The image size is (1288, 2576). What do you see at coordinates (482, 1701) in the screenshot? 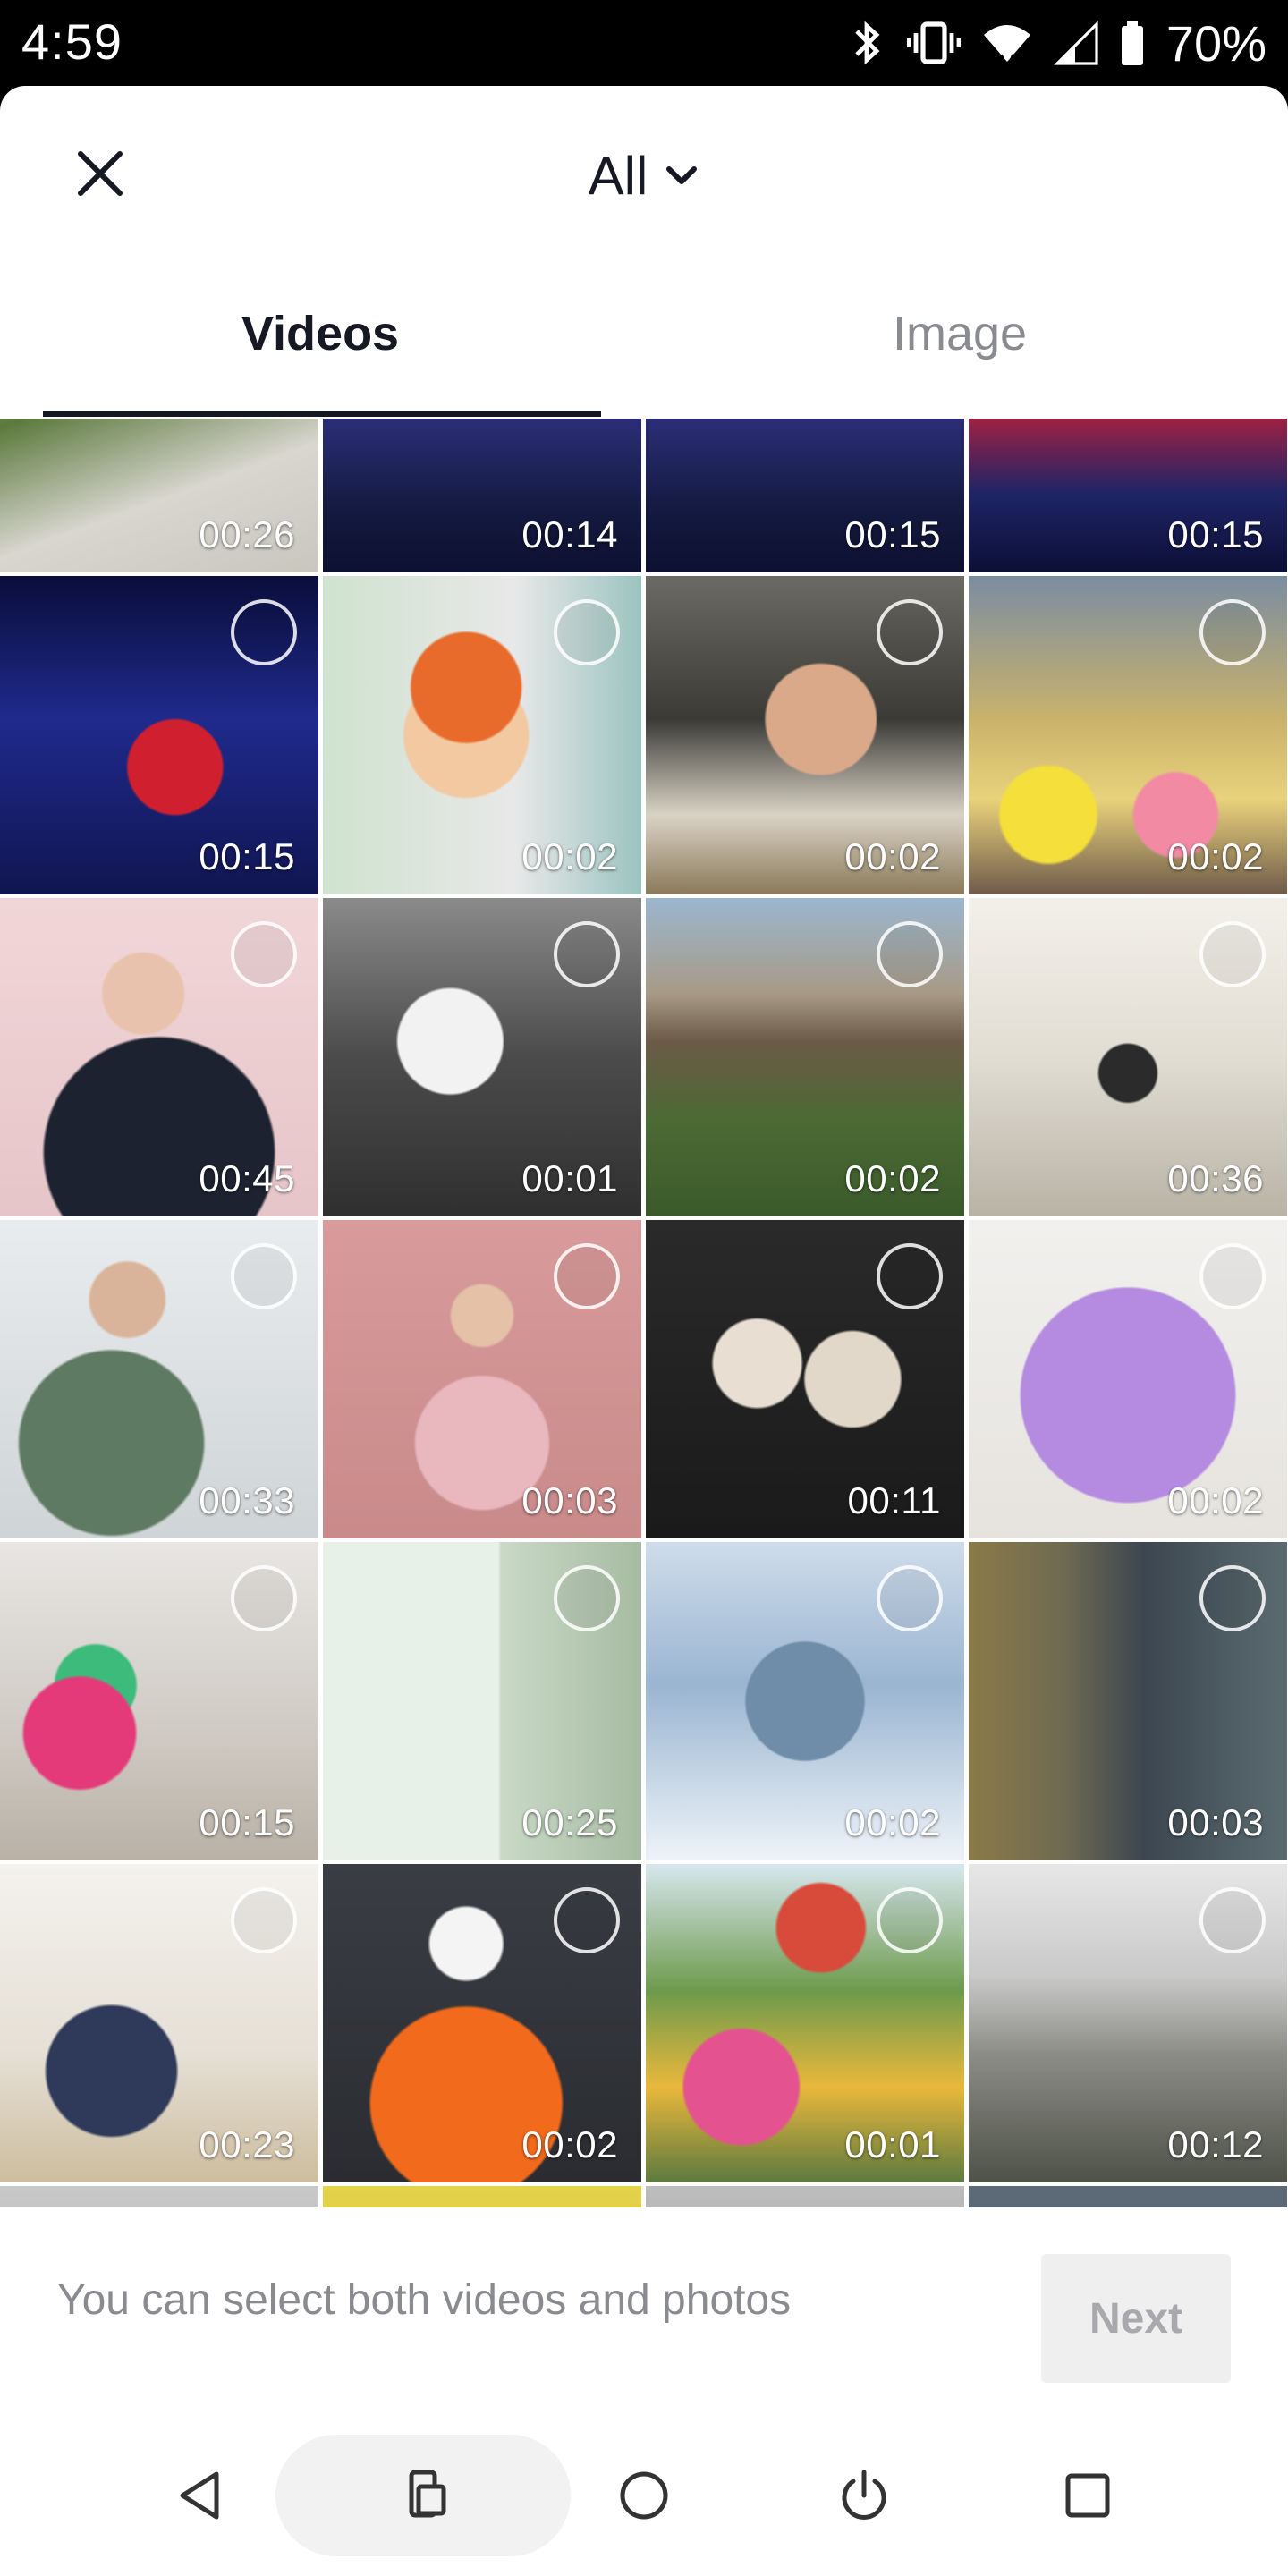
I see `media-tile: 00:25` at bounding box center [482, 1701].